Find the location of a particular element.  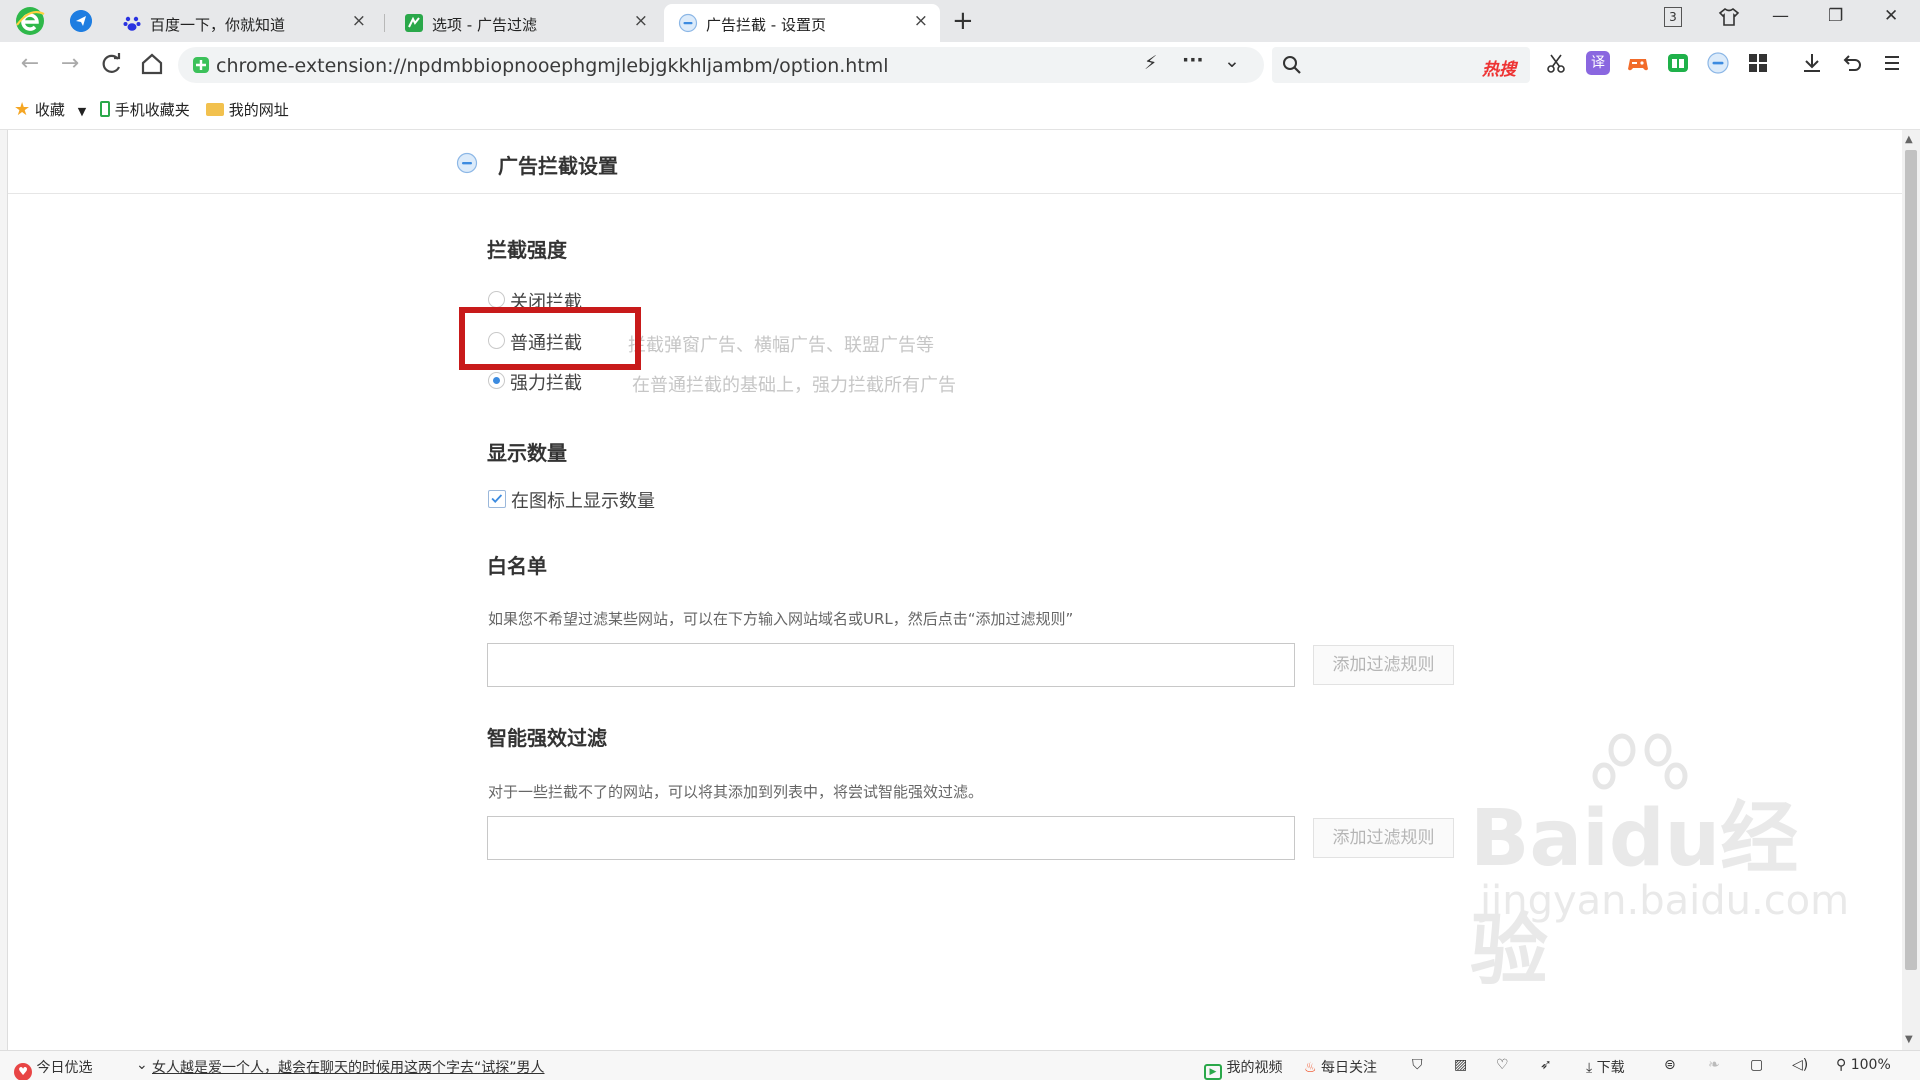

new-tab-button: + is located at coordinates (963, 21).